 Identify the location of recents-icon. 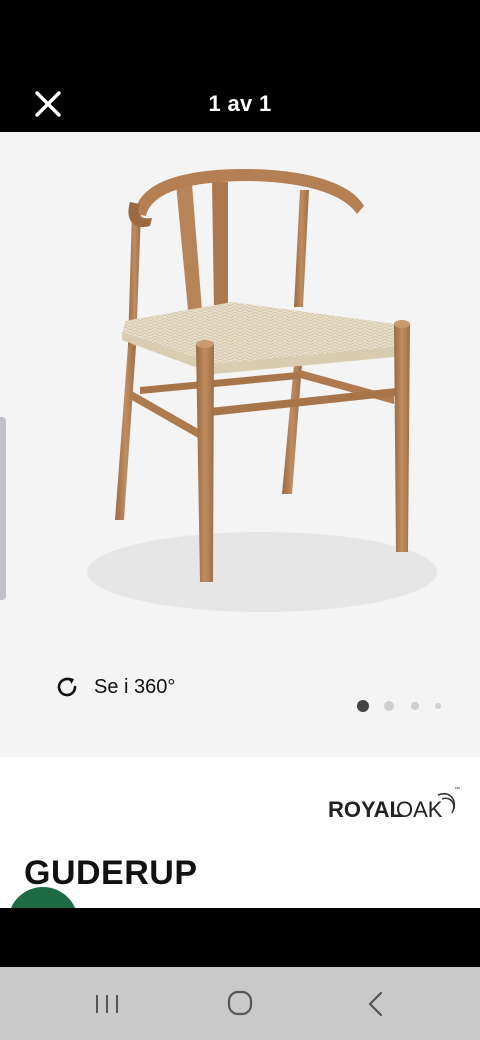
(107, 1004).